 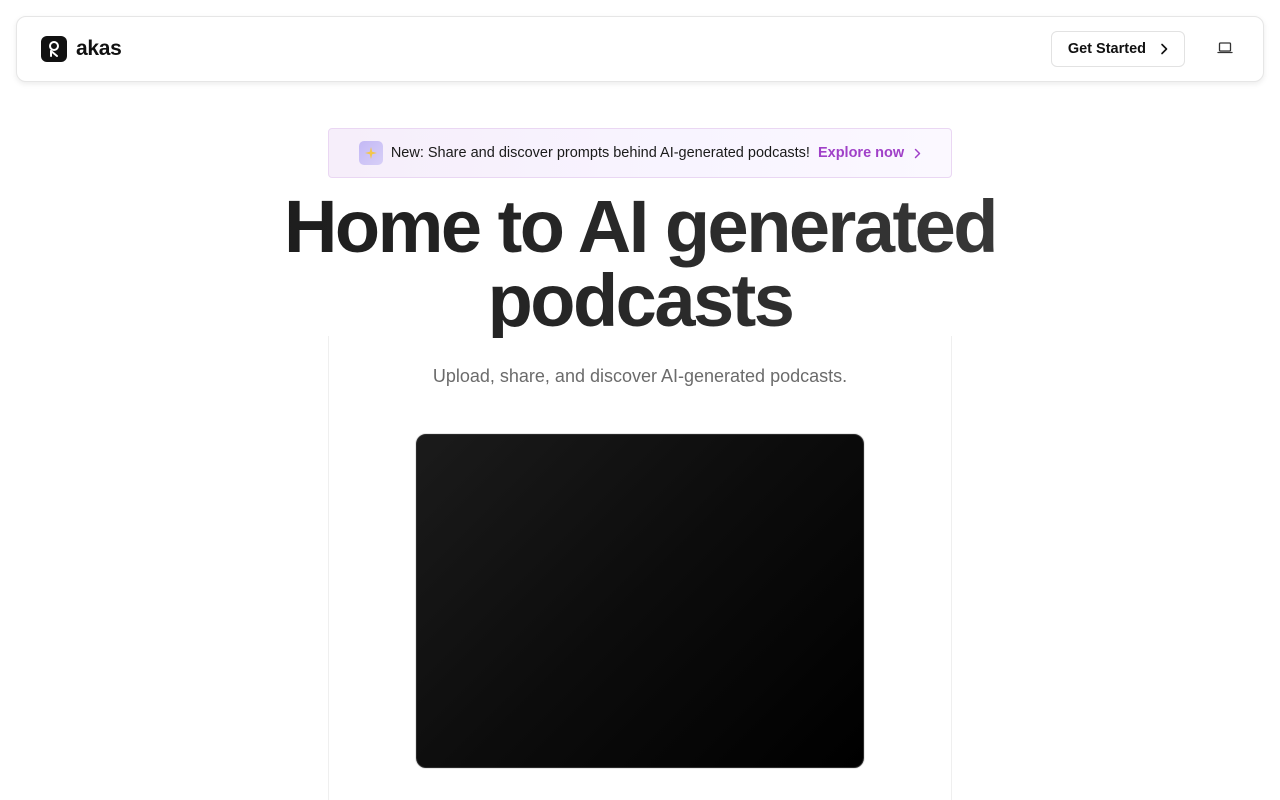 What do you see at coordinates (640, 300) in the screenshot?
I see `hero-title-line-2: podcasts` at bounding box center [640, 300].